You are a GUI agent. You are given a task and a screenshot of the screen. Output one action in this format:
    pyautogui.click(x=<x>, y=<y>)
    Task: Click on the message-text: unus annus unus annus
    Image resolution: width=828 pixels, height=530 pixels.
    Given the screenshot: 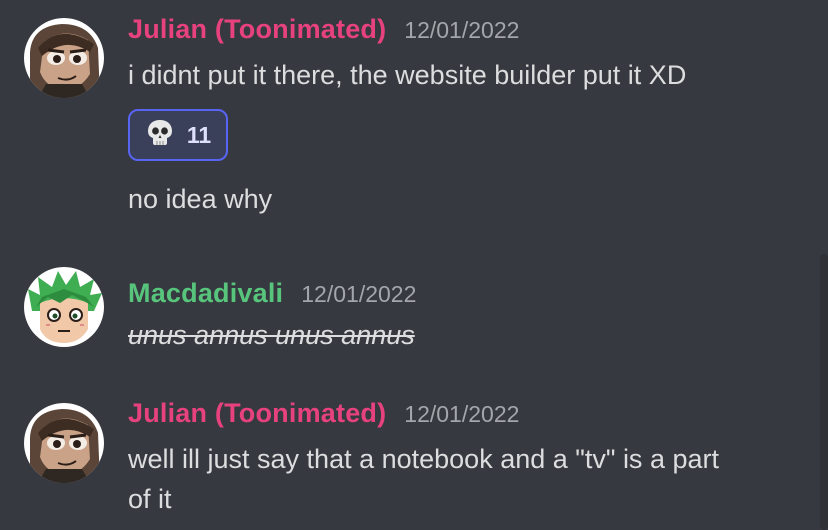 What is the action you would take?
    pyautogui.click(x=271, y=335)
    